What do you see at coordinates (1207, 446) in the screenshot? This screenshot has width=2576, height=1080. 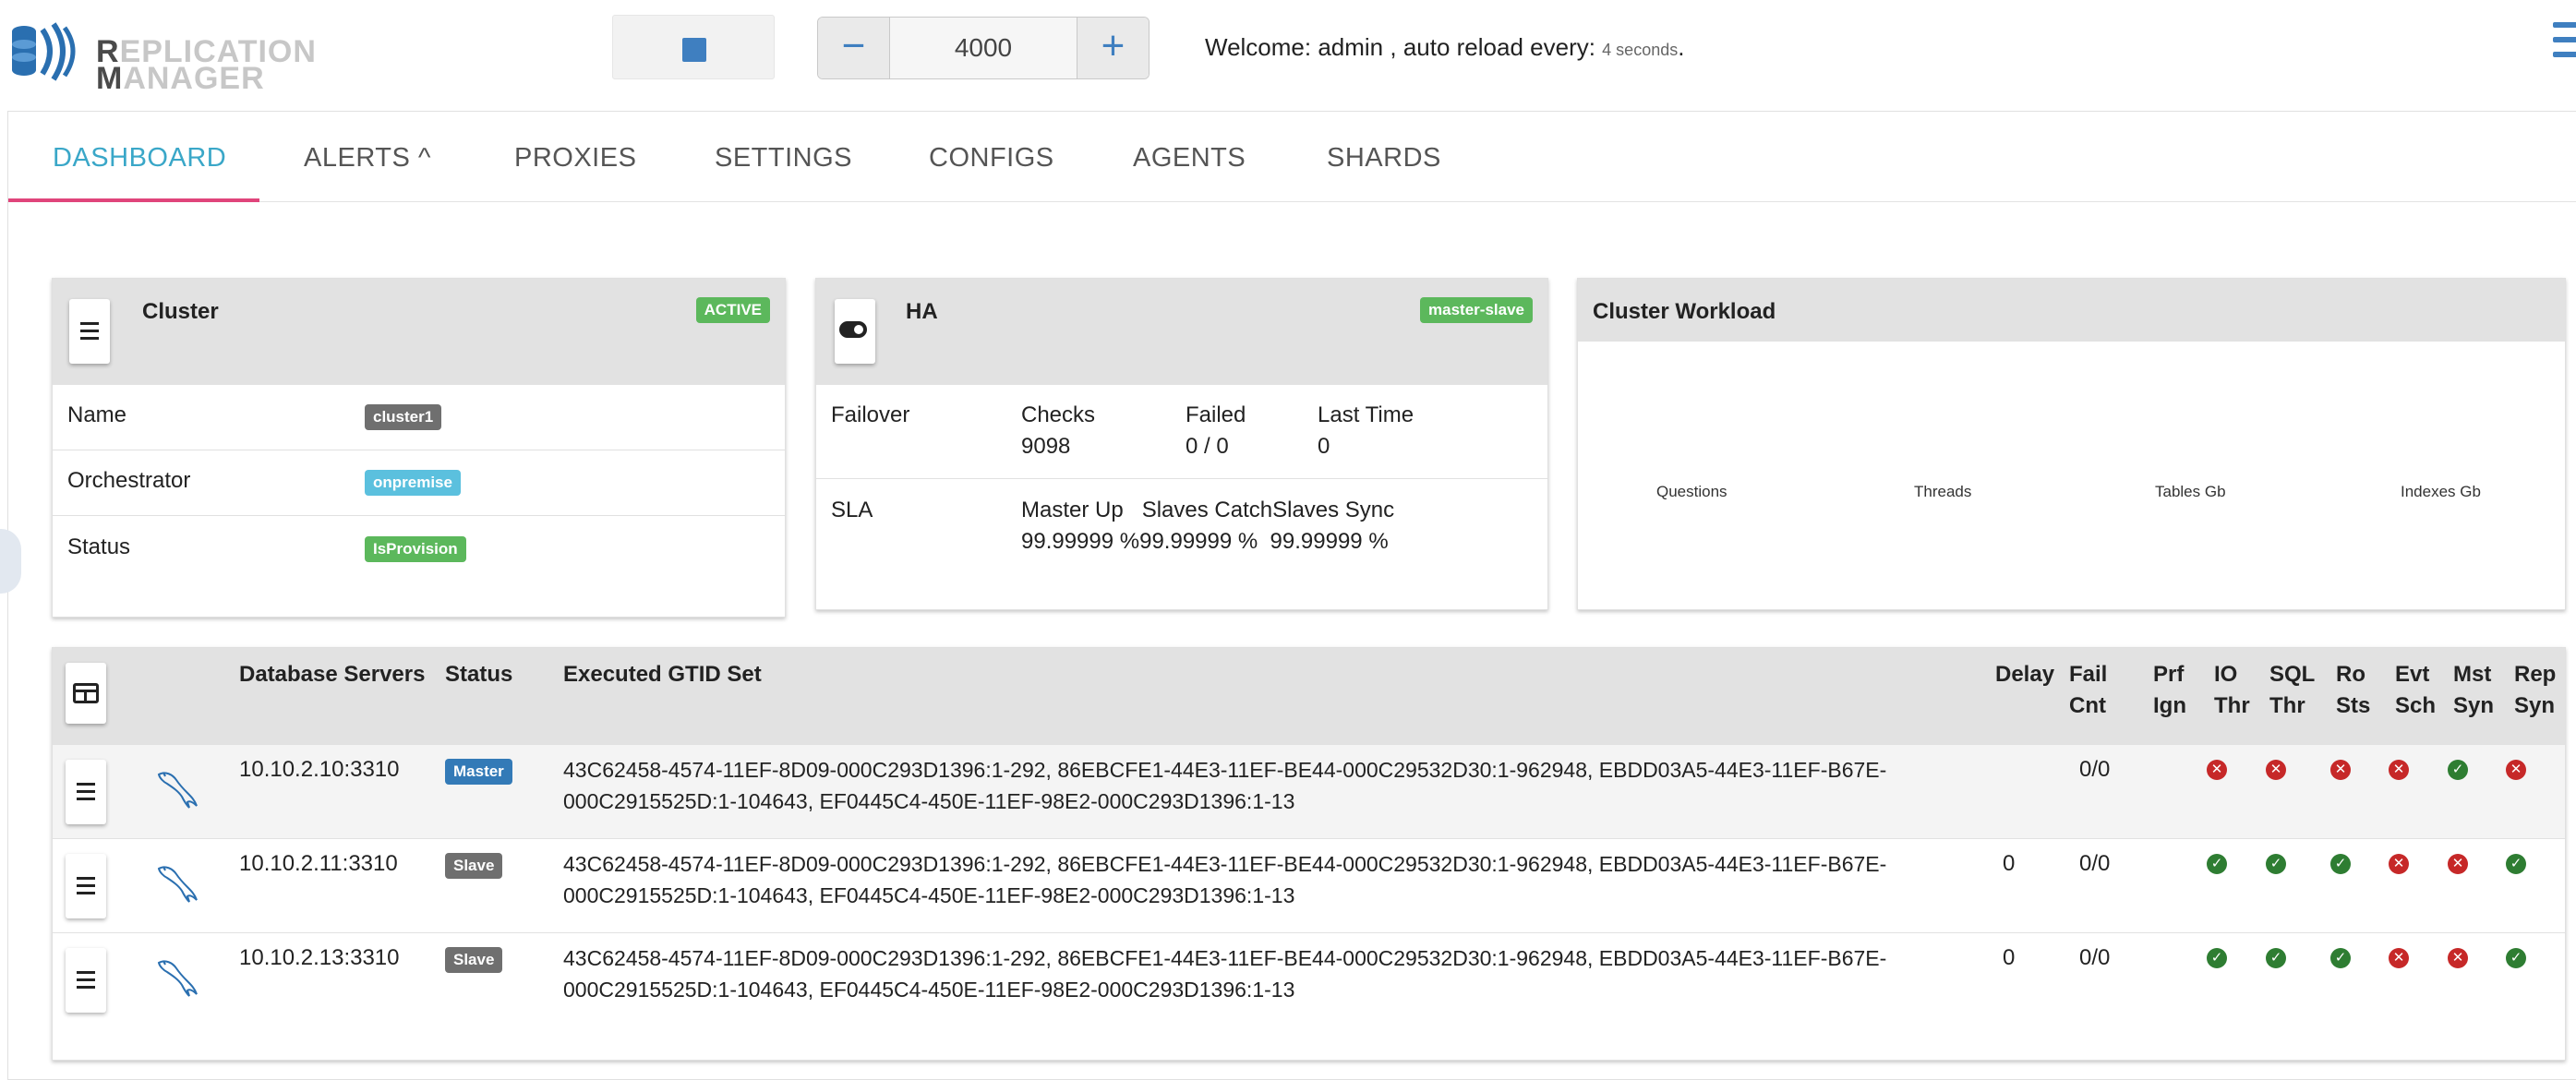 I see `failed-value: 0 / 0` at bounding box center [1207, 446].